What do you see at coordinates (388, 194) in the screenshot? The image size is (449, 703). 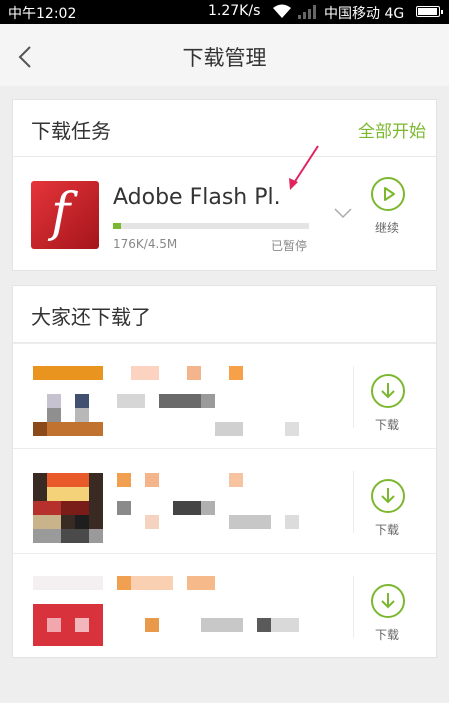 I see `play-icon` at bounding box center [388, 194].